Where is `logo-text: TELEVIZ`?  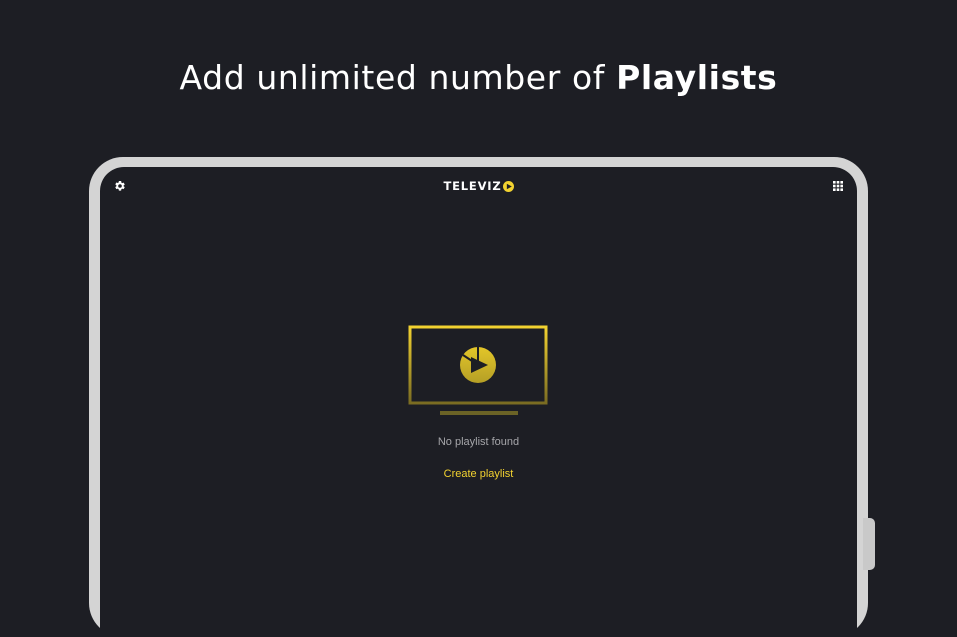 logo-text: TELEVIZ is located at coordinates (472, 186).